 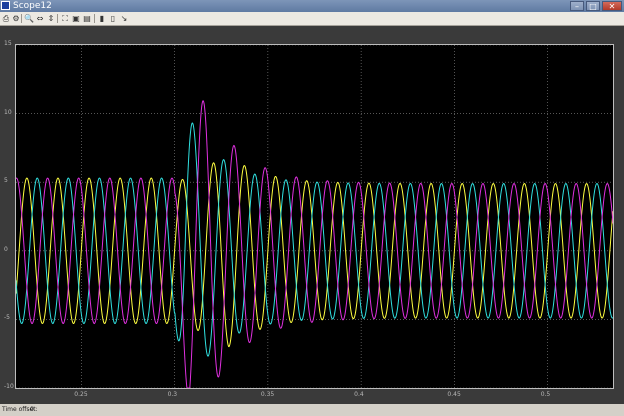 I want to click on scope-app-icon, so click(x=5, y=5).